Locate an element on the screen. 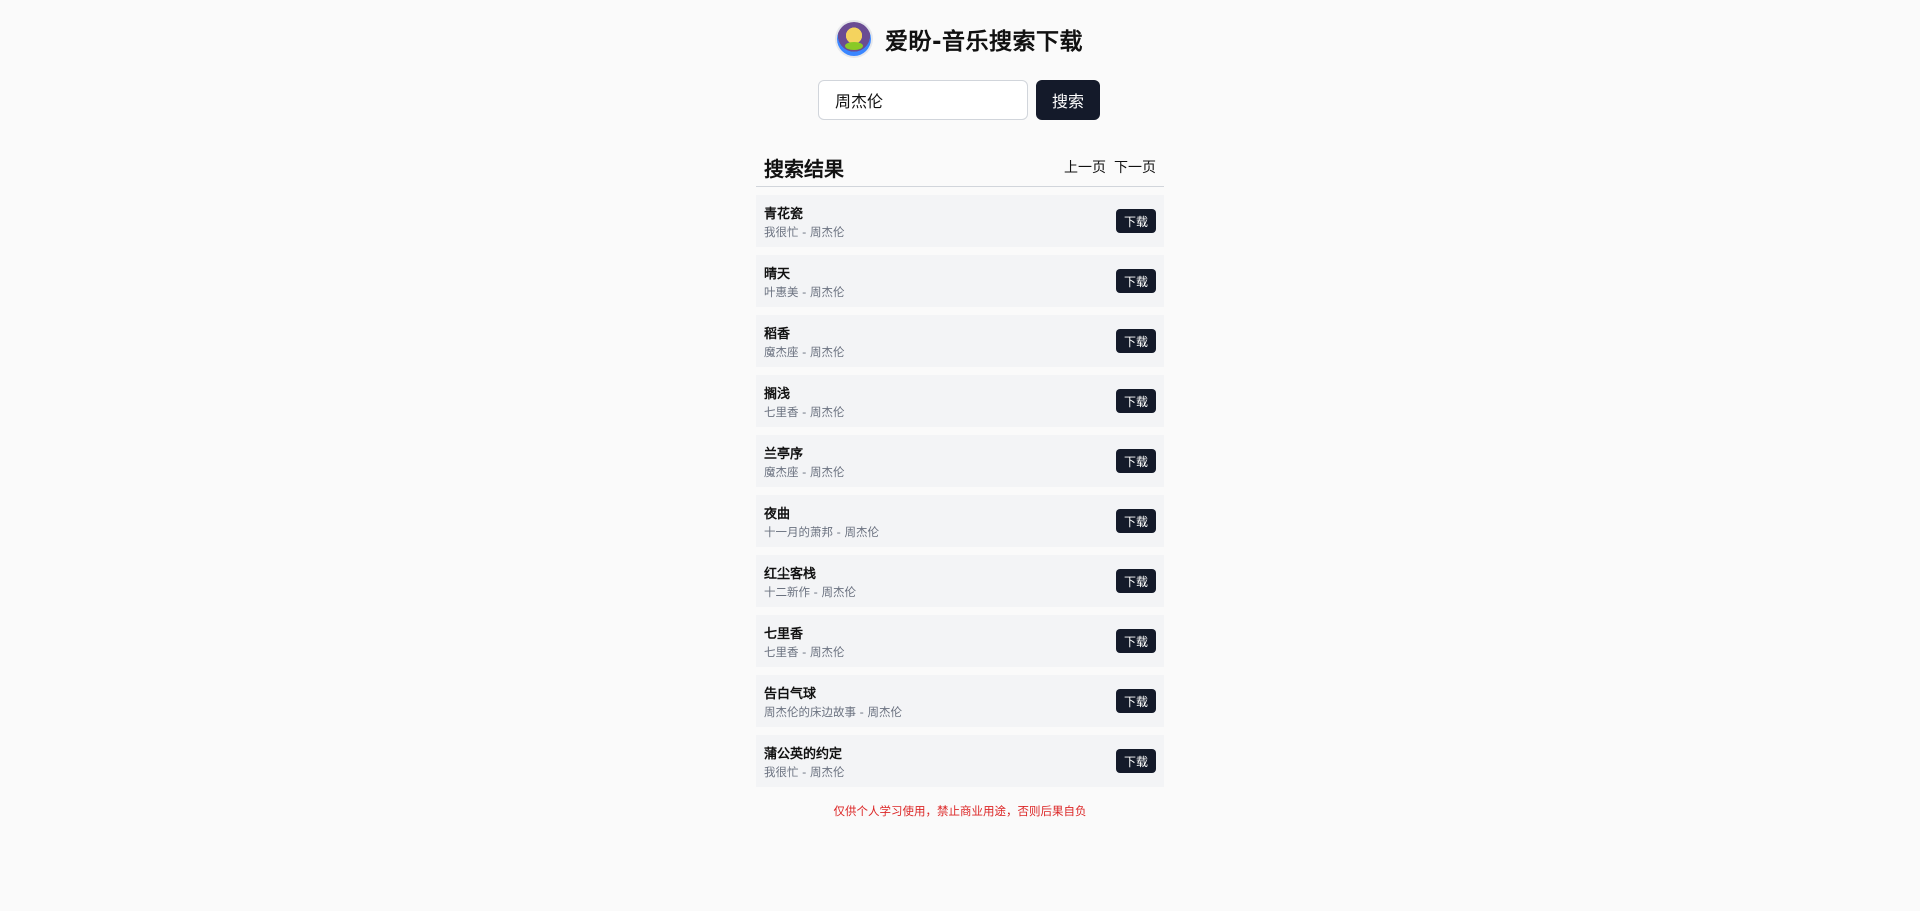  list-item: 稻香 魔杰座 - 周杰伦 下载 is located at coordinates (960, 341).